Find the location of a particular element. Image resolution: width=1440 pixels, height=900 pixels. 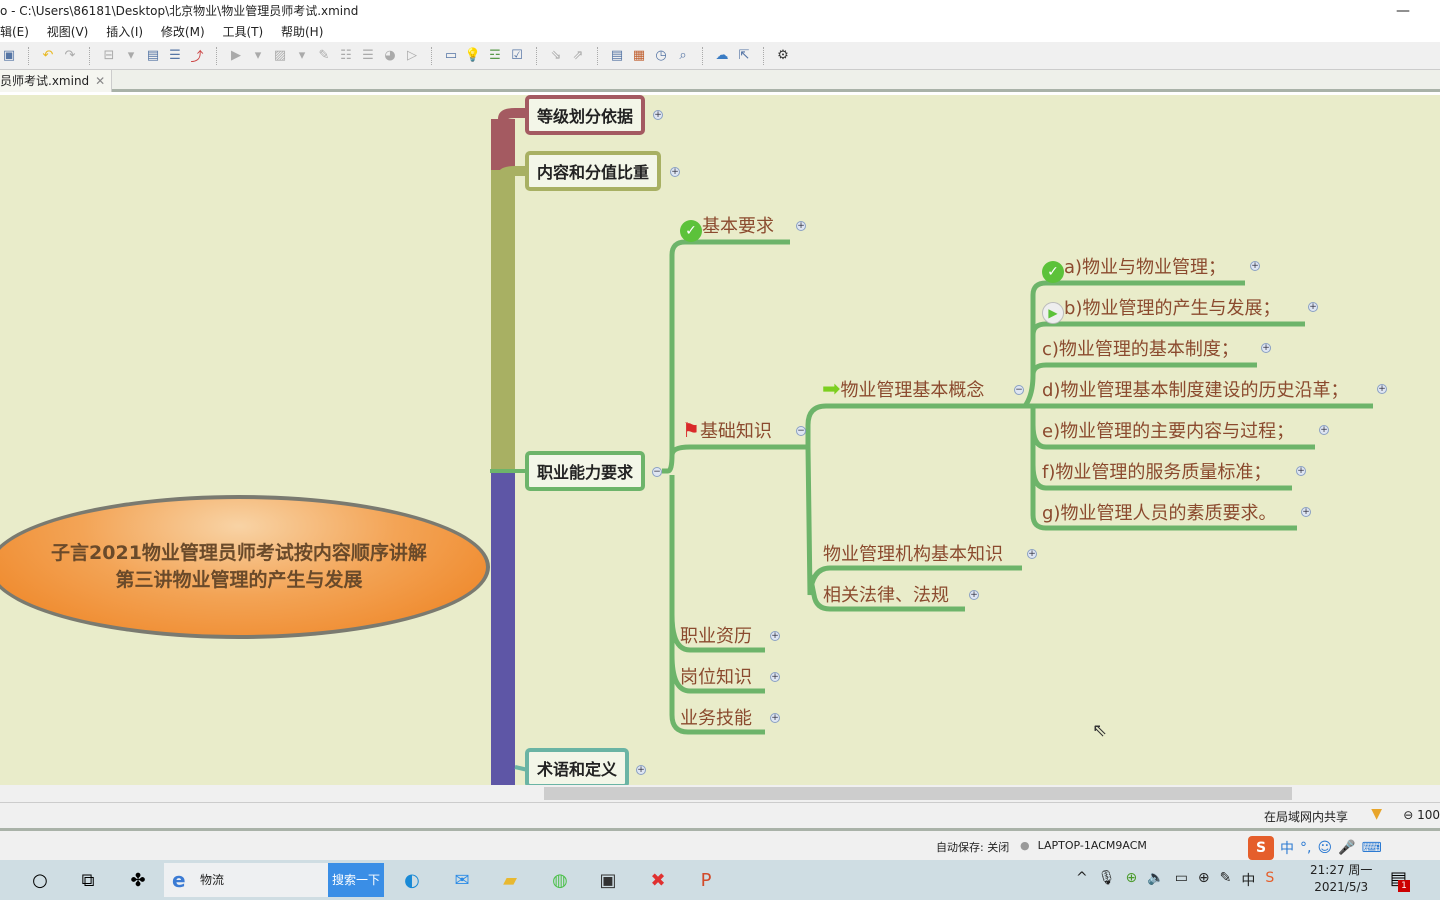

task-icon: ☑ is located at coordinates (517, 56).